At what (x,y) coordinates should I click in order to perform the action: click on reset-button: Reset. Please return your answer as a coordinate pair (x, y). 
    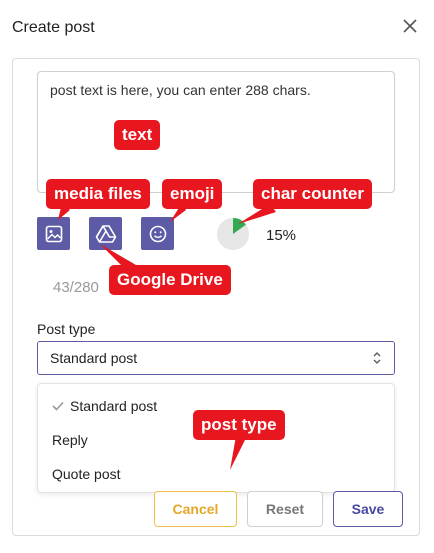
    Looking at the image, I should click on (285, 509).